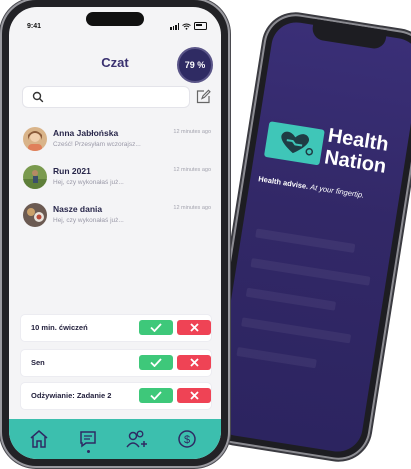 Image resolution: width=411 pixels, height=469 pixels. I want to click on task-label: Sen, so click(38, 362).